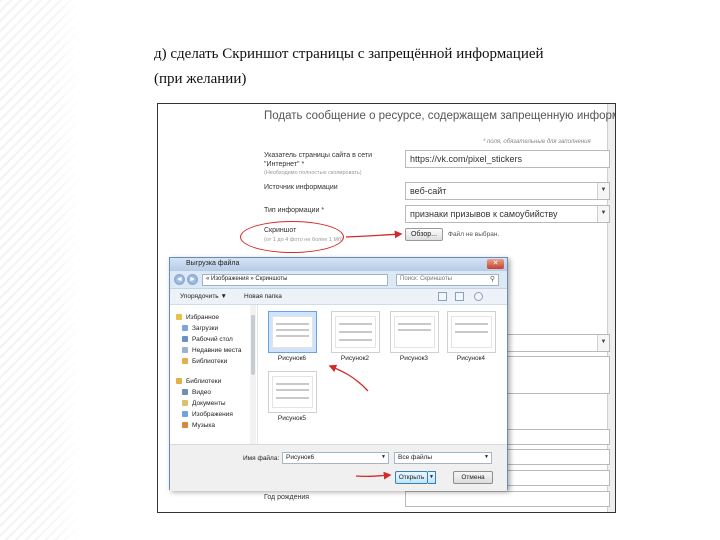 This screenshot has height=540, width=720. Describe the element at coordinates (338, 264) in the screenshot. I see `dialog-titlebar: Выгрузка файла ✕` at that location.